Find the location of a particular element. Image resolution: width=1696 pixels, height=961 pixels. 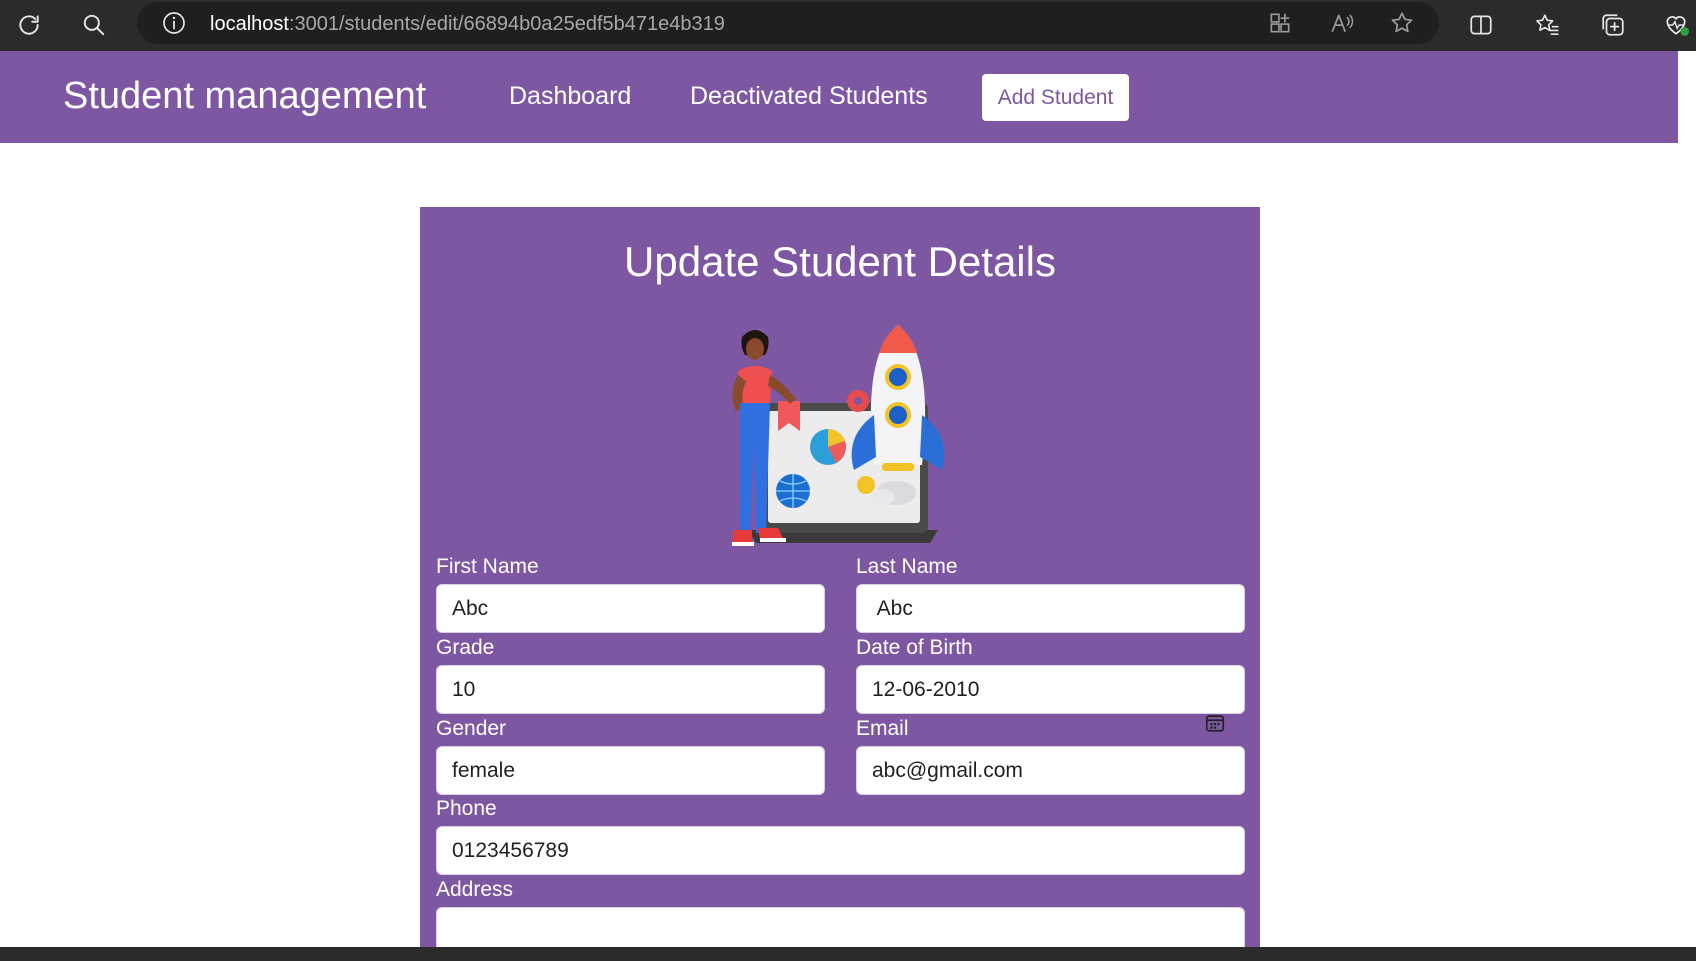

search-icon is located at coordinates (94, 25).